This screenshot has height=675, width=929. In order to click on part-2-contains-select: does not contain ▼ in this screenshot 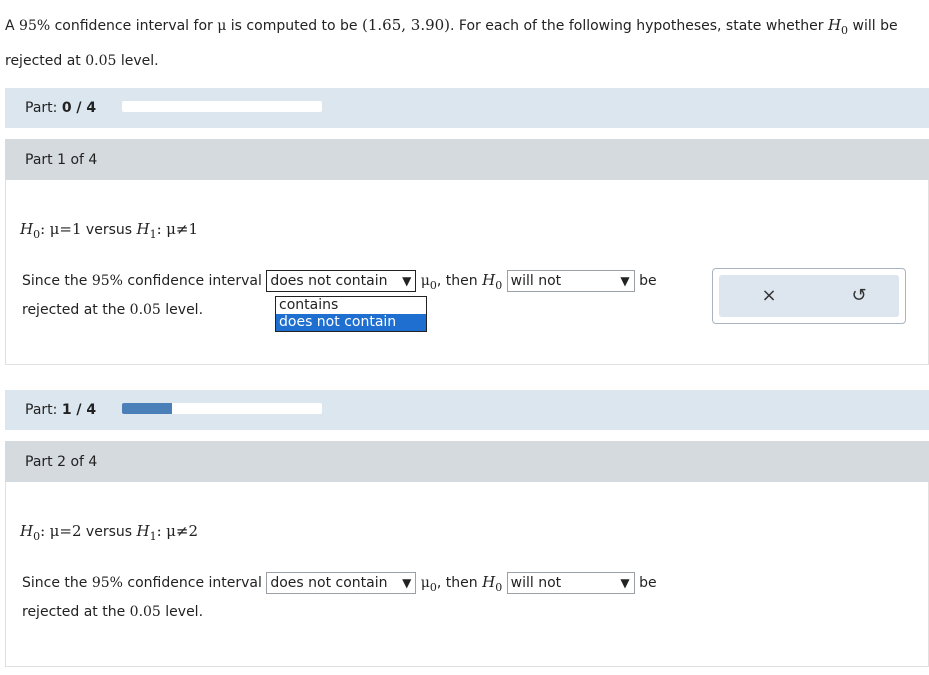, I will do `click(341, 583)`.